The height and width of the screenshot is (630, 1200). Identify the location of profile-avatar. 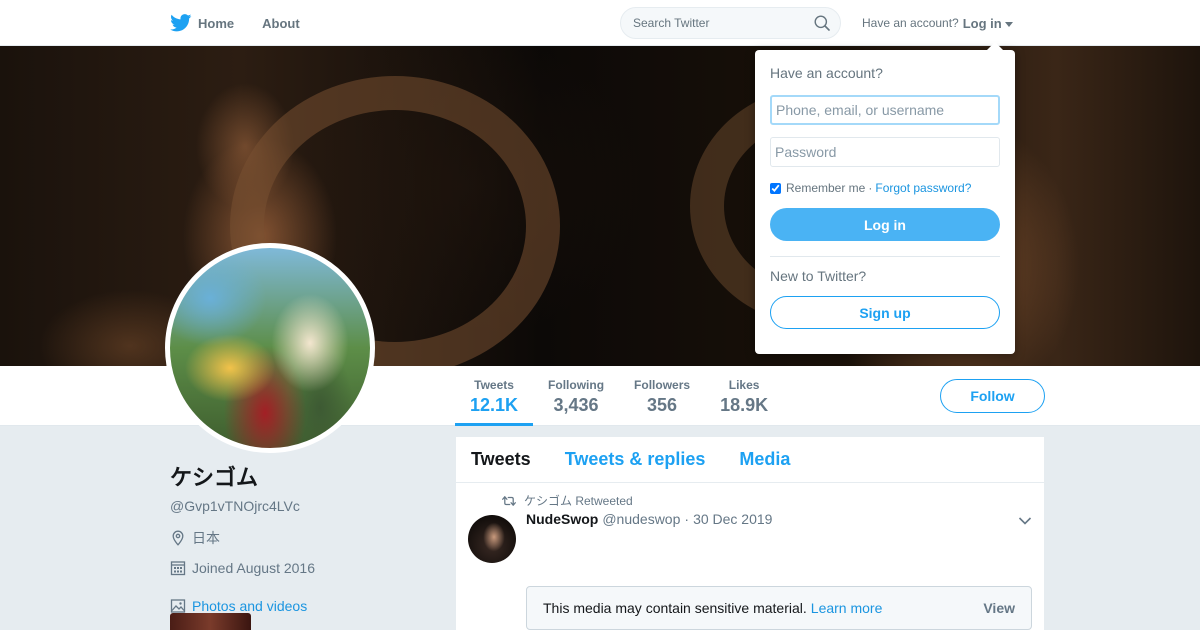
(270, 348).